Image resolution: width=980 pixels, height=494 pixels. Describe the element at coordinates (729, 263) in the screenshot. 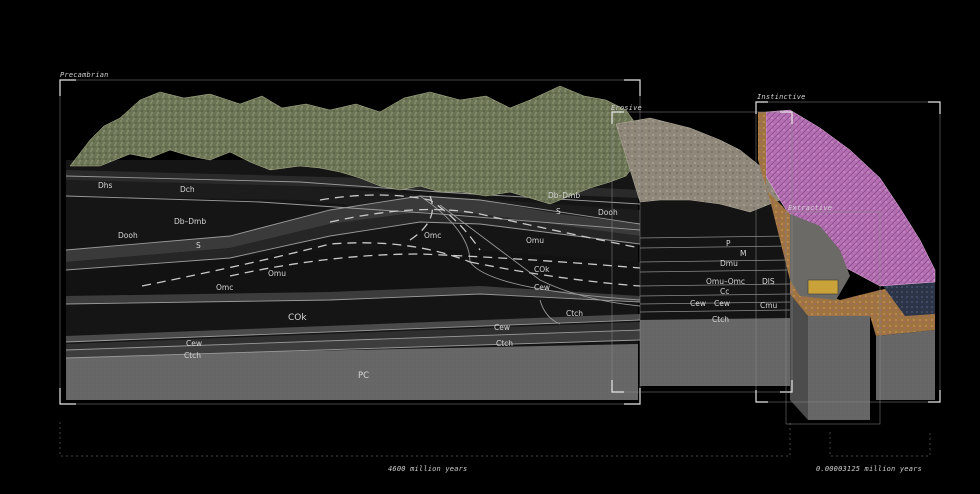

I see `unit-dmu: Dmu` at that location.